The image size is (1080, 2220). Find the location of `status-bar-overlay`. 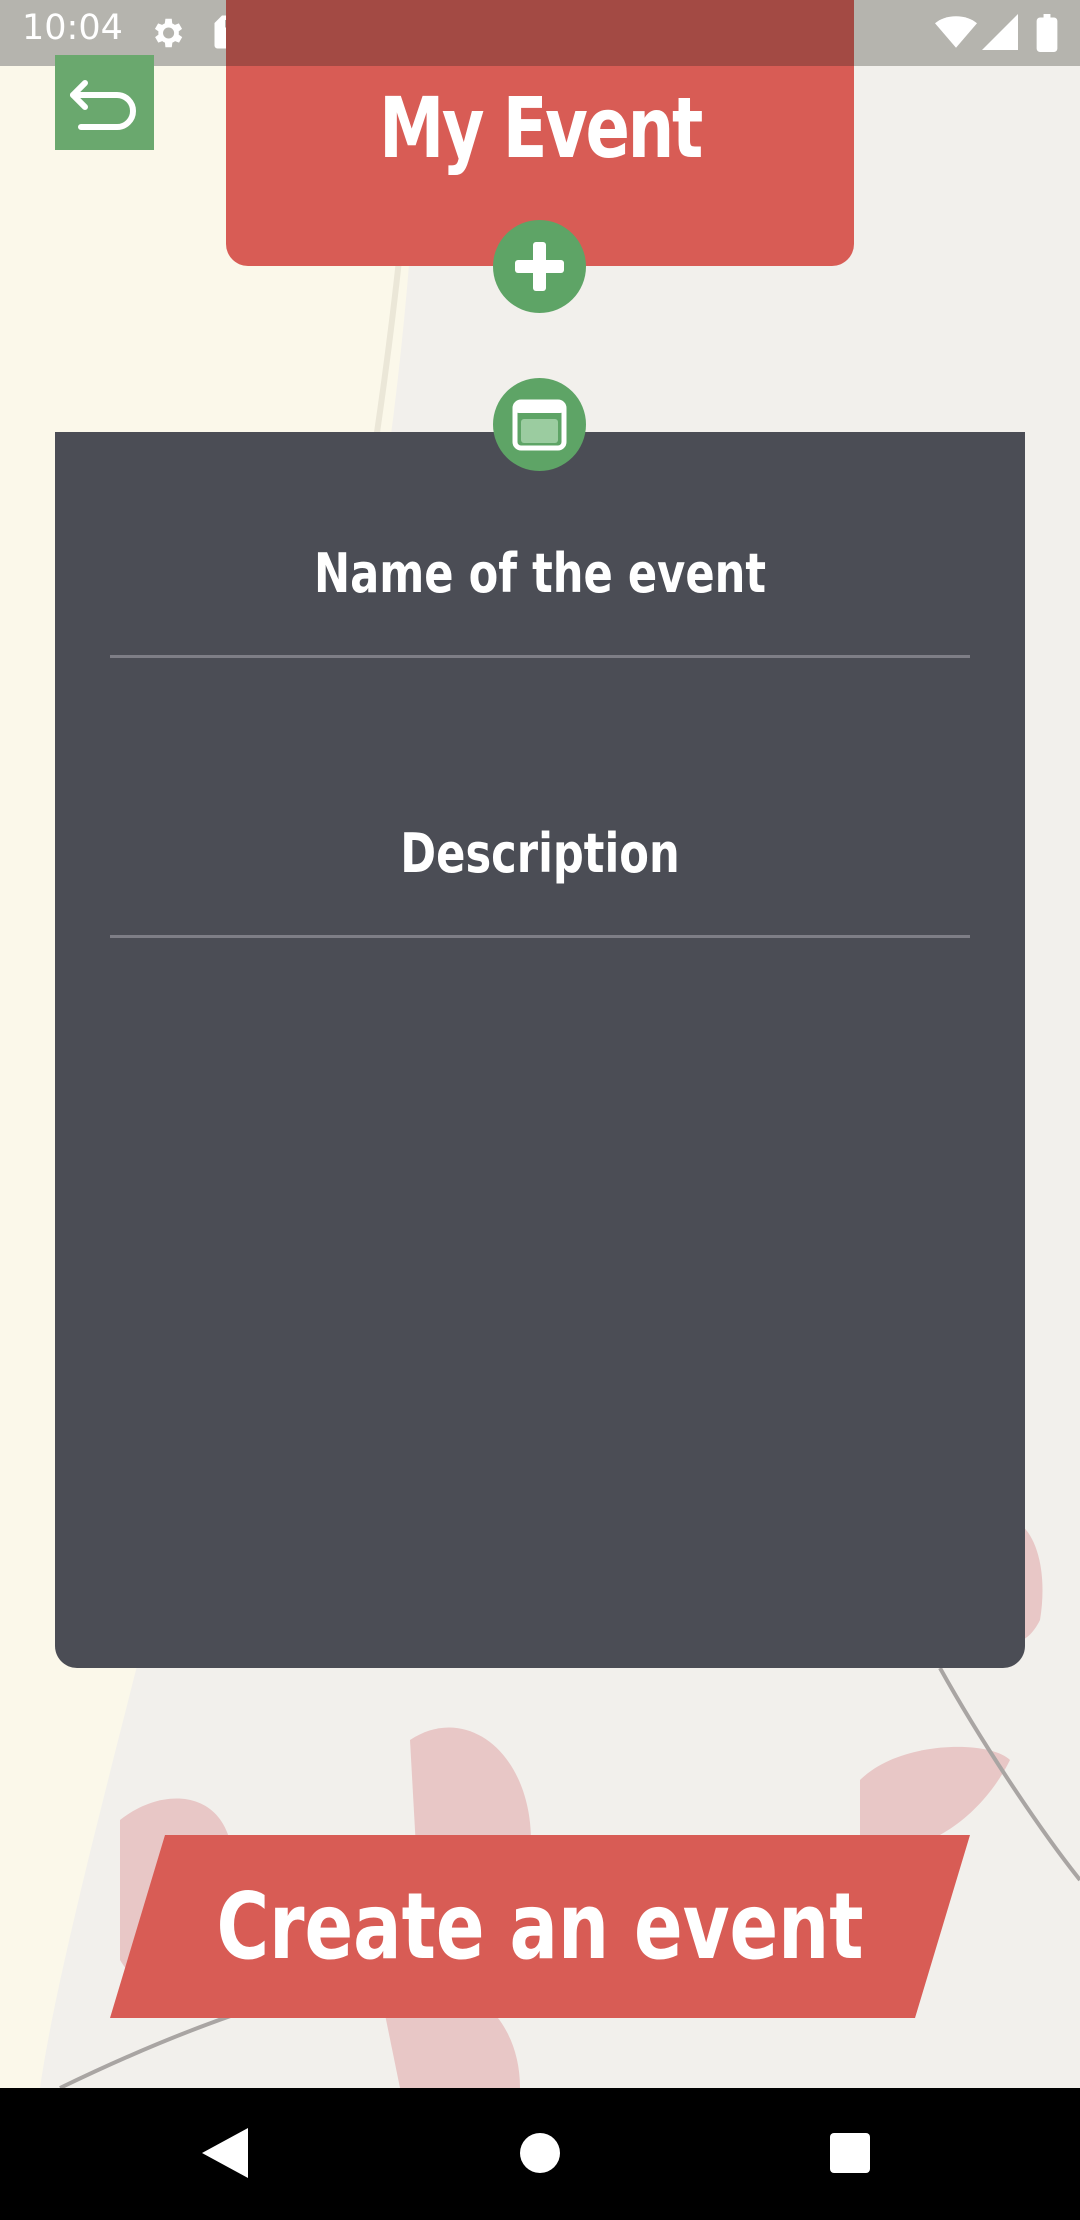

status-bar-overlay is located at coordinates (540, 33).